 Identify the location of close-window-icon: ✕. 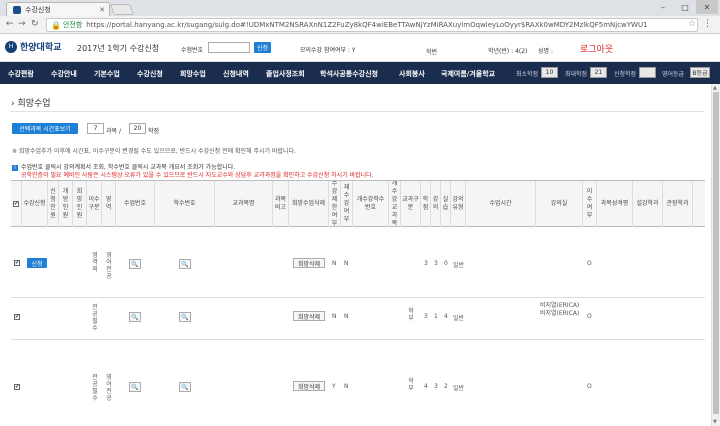
(707, 7).